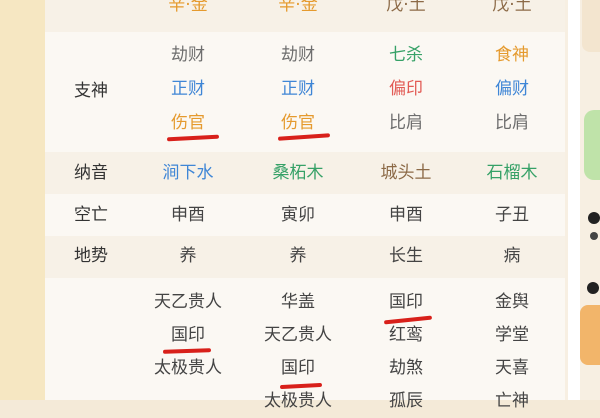 This screenshot has width=600, height=418. What do you see at coordinates (91, 215) in the screenshot?
I see `row-label-kongwang: 空亡` at bounding box center [91, 215].